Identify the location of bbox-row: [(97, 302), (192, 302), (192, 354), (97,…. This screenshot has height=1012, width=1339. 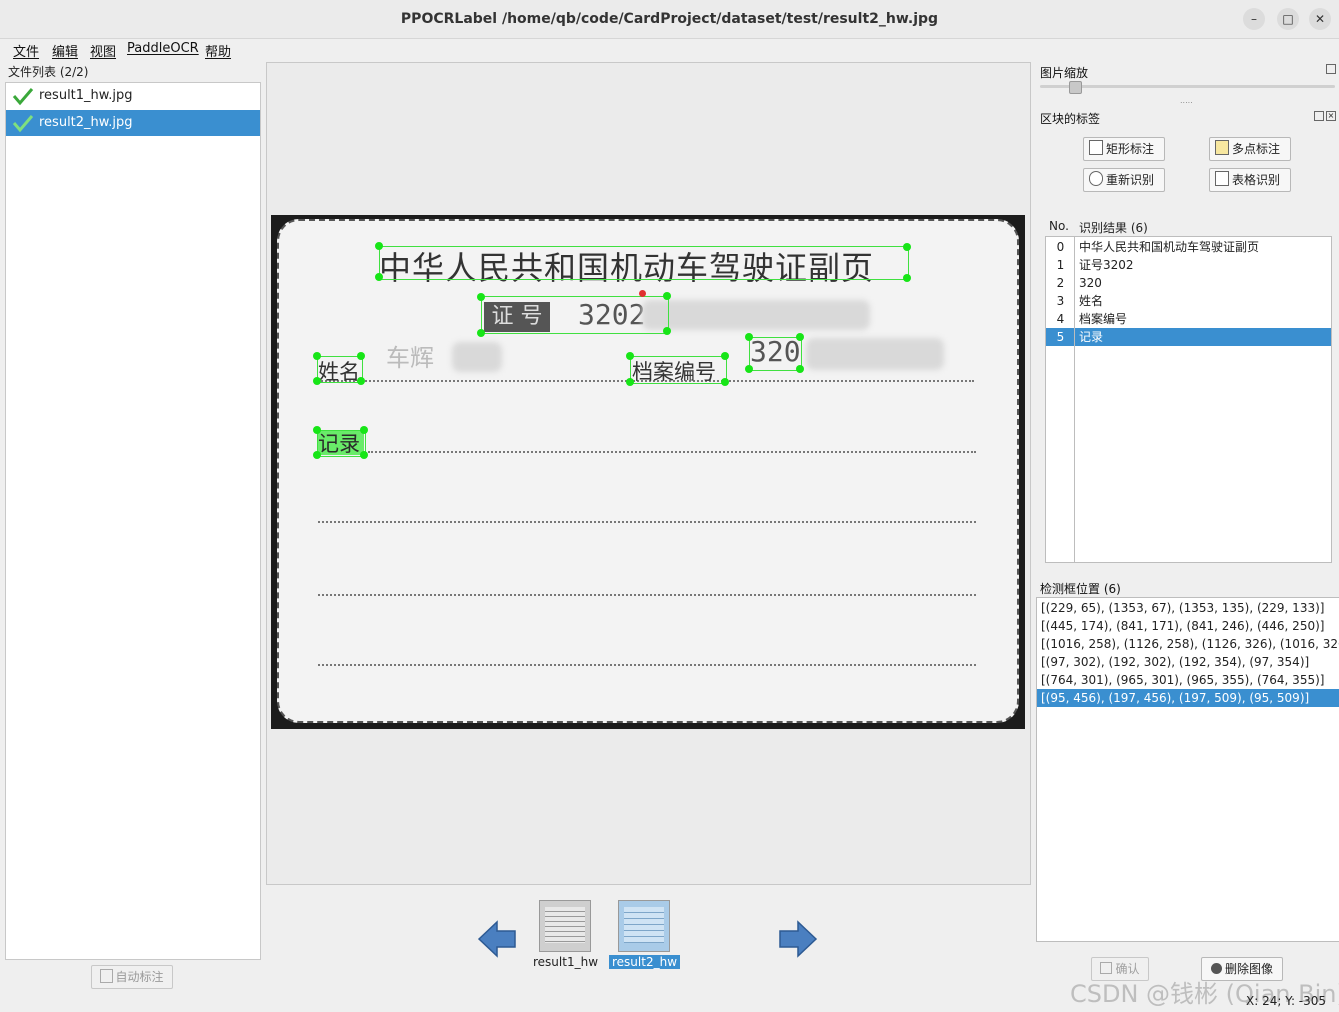
(1188, 662).